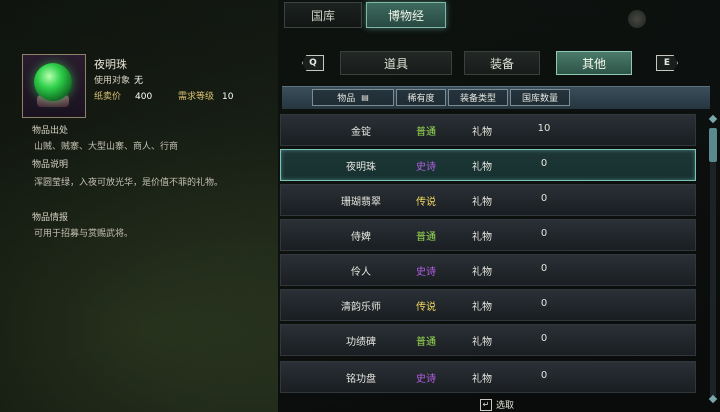  Describe the element at coordinates (119, 81) in the screenshot. I see `use-target: 使用对象无` at that location.